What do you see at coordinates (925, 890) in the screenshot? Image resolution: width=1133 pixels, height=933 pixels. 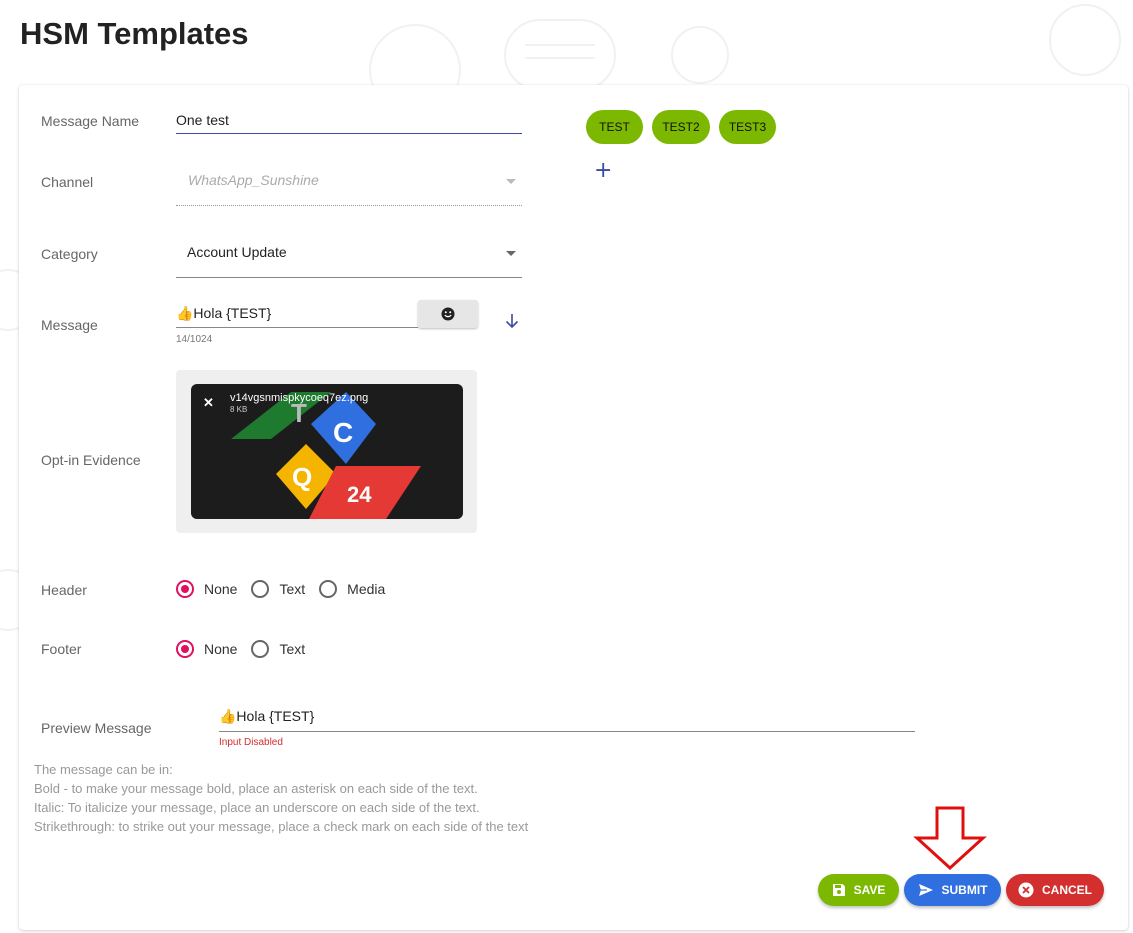 I see `send-icon` at bounding box center [925, 890].